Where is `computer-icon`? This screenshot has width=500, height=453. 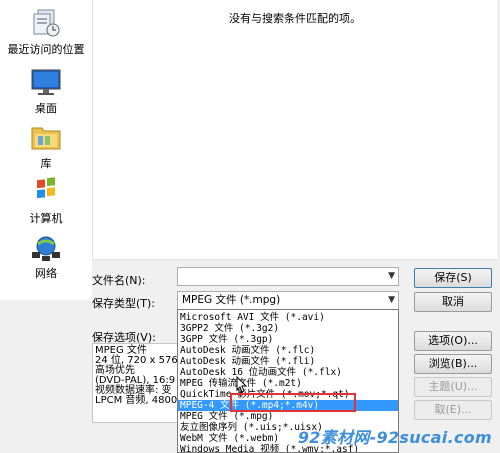
computer-icon is located at coordinates (46, 192).